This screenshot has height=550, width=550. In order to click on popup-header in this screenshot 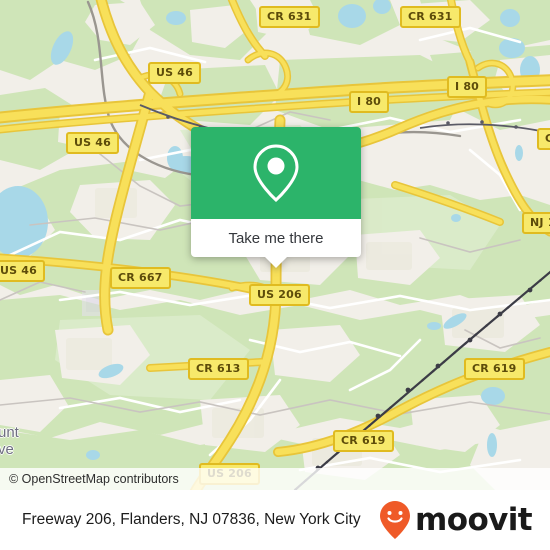, I will do `click(276, 173)`.